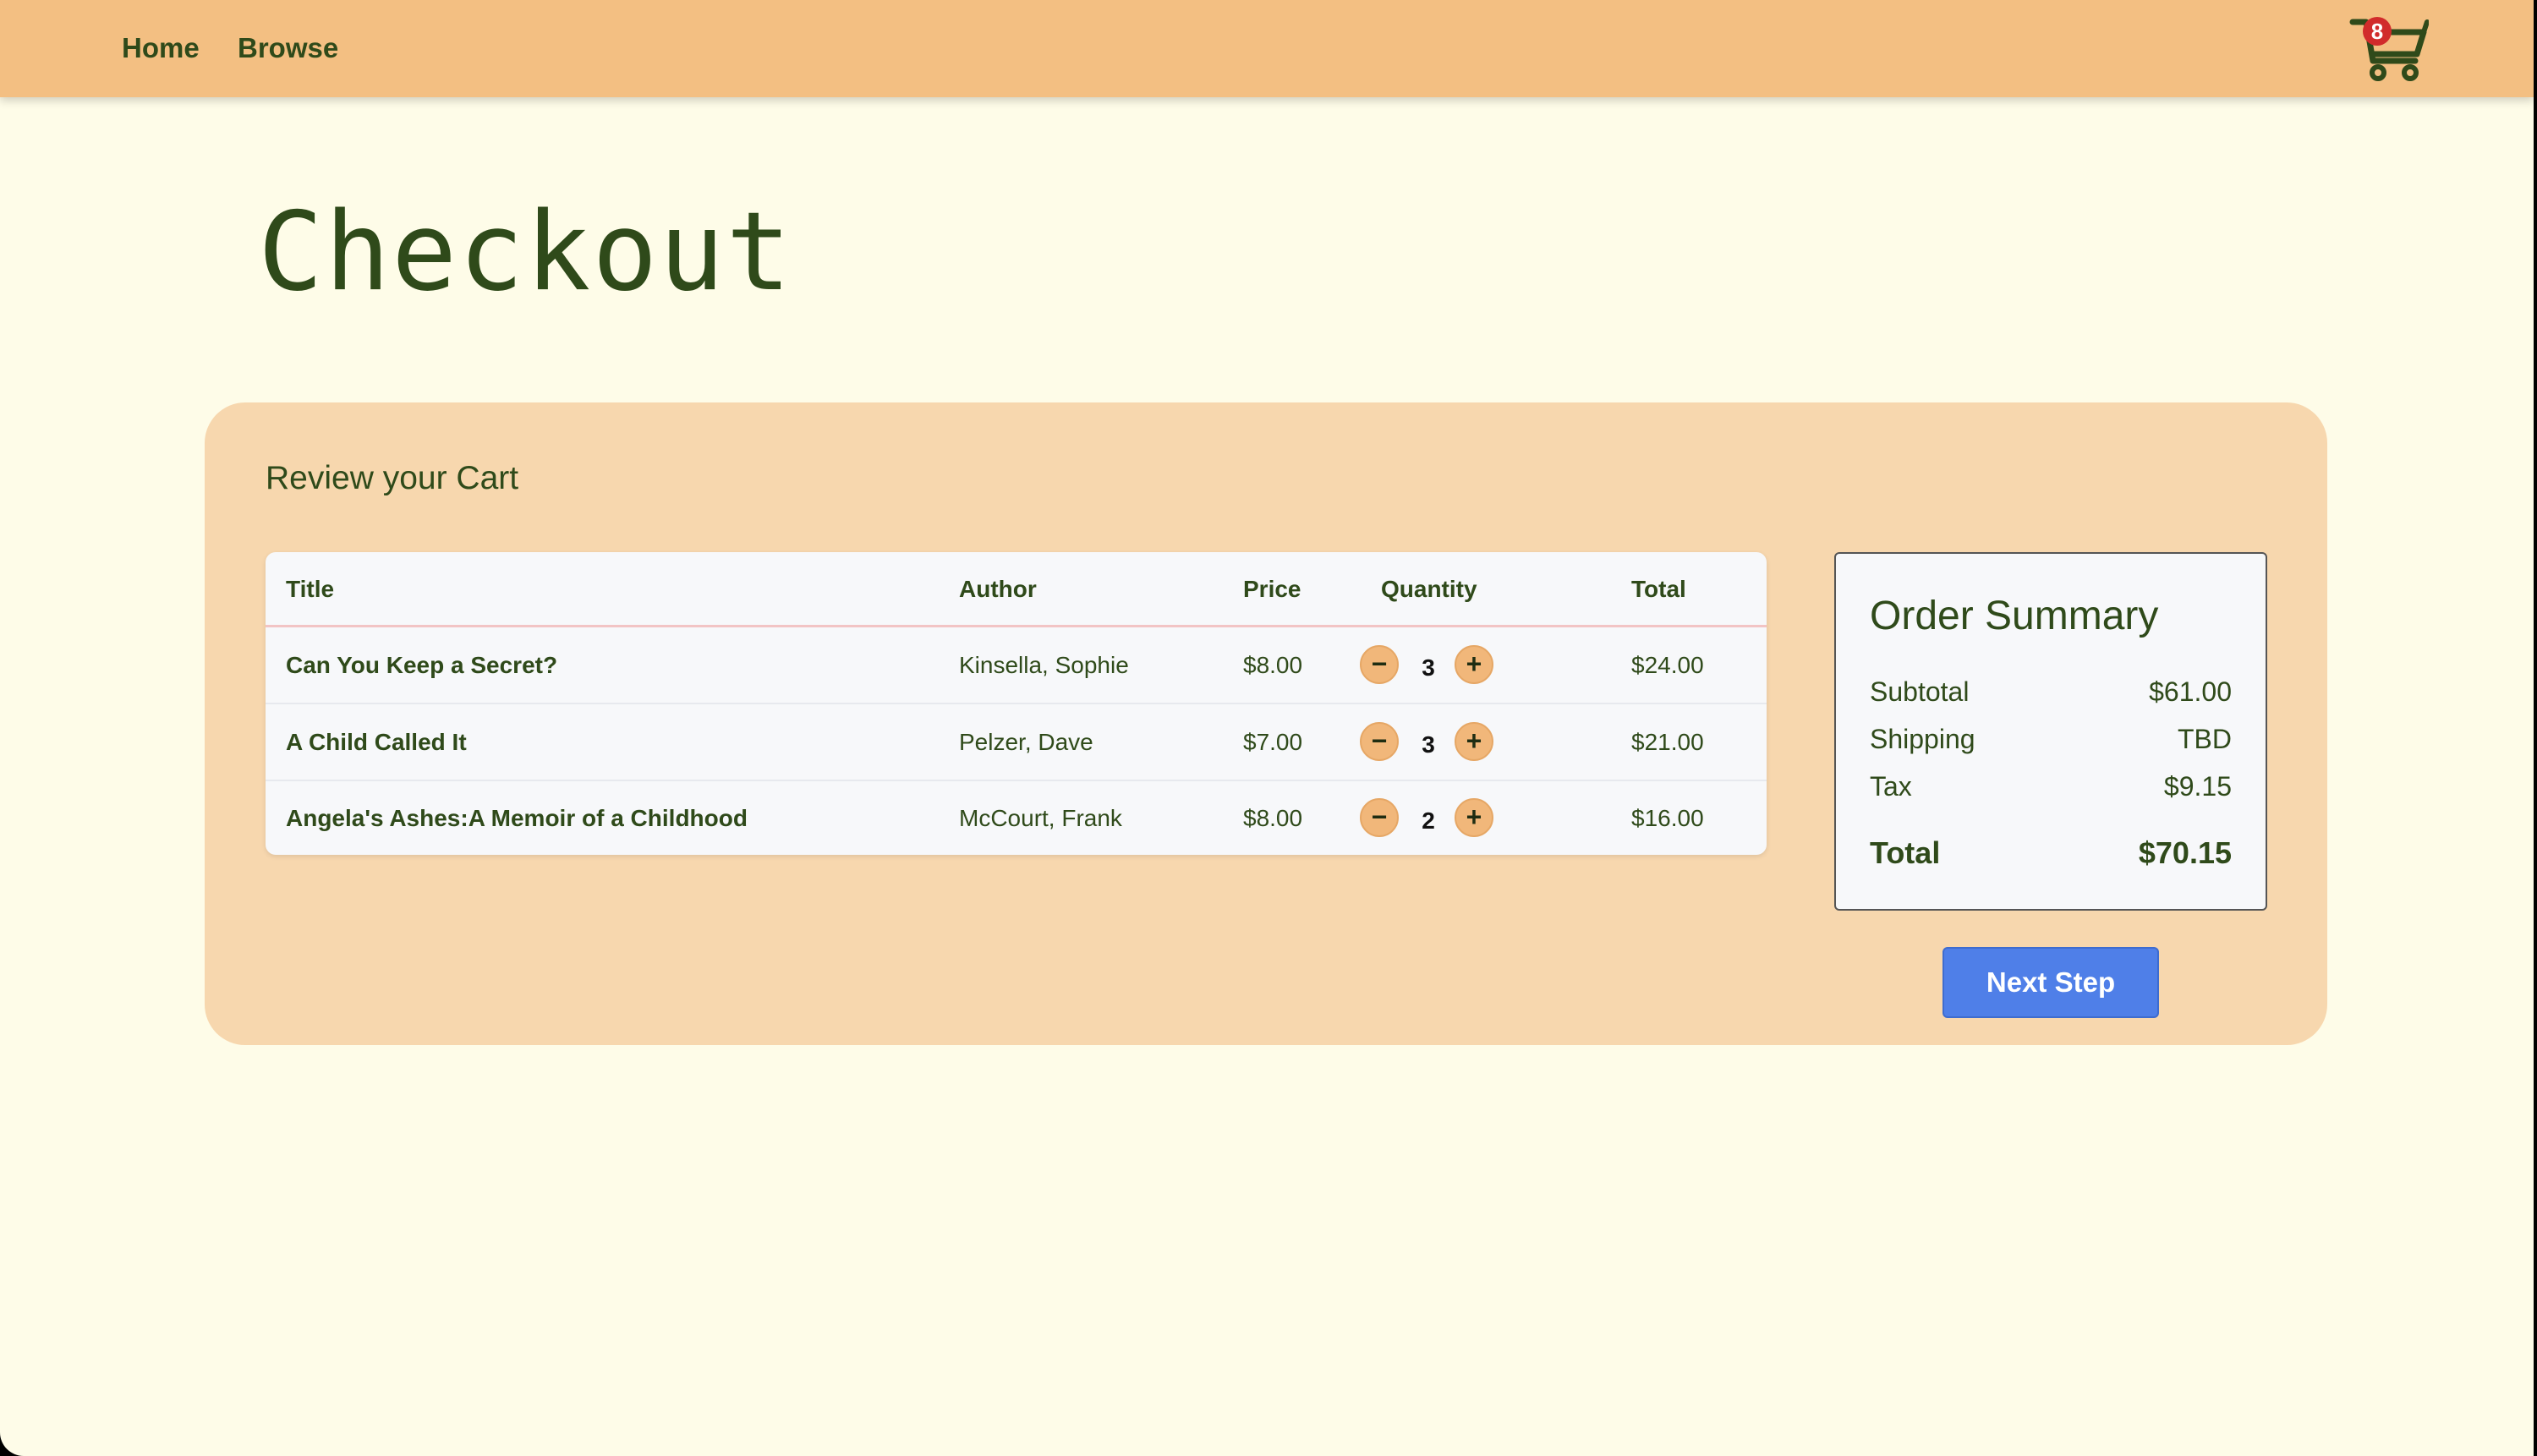  What do you see at coordinates (1428, 820) in the screenshot?
I see `quantity-value: 2` at bounding box center [1428, 820].